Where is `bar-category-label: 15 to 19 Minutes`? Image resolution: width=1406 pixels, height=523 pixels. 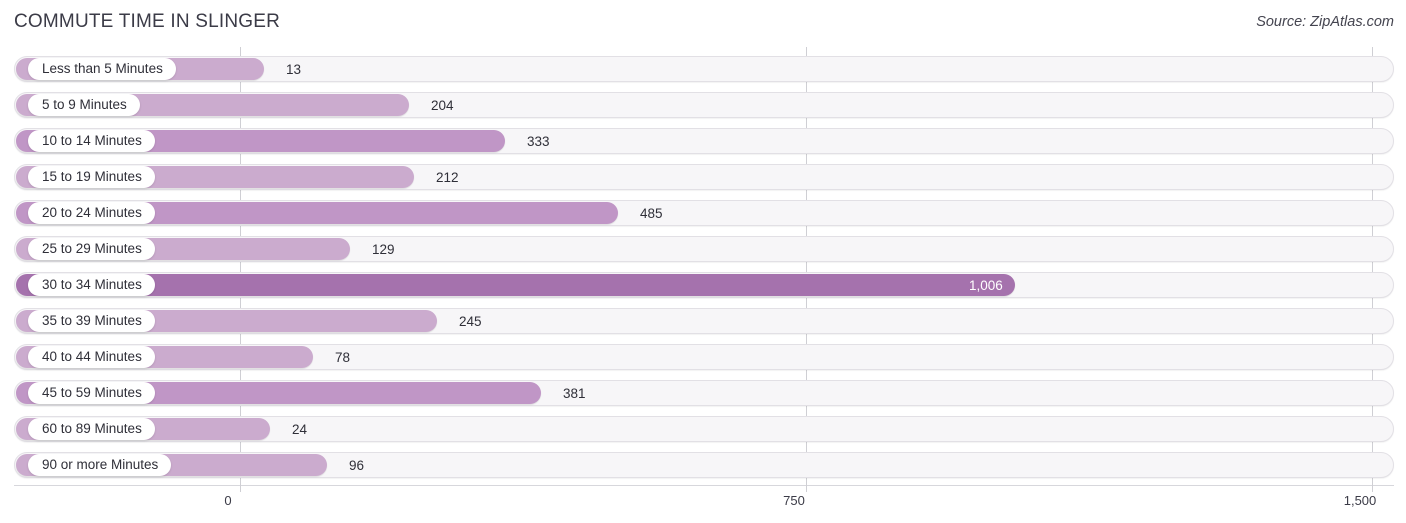 bar-category-label: 15 to 19 Minutes is located at coordinates (91, 177).